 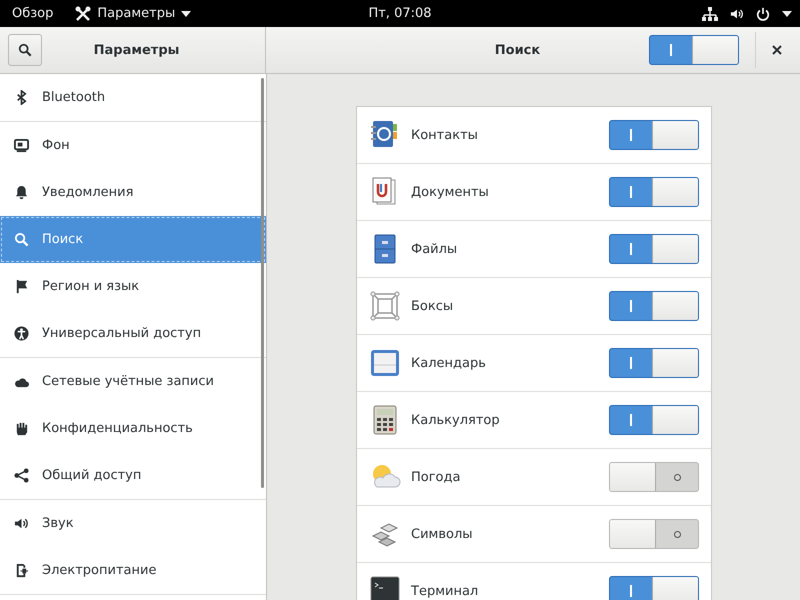 I want to click on sidebar-item: Универсальный доступ, so click(x=133, y=333).